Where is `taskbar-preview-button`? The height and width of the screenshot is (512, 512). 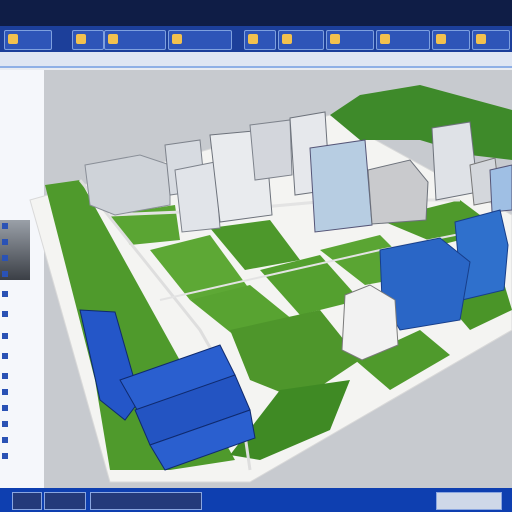
taskbar-preview-button is located at coordinates (469, 501).